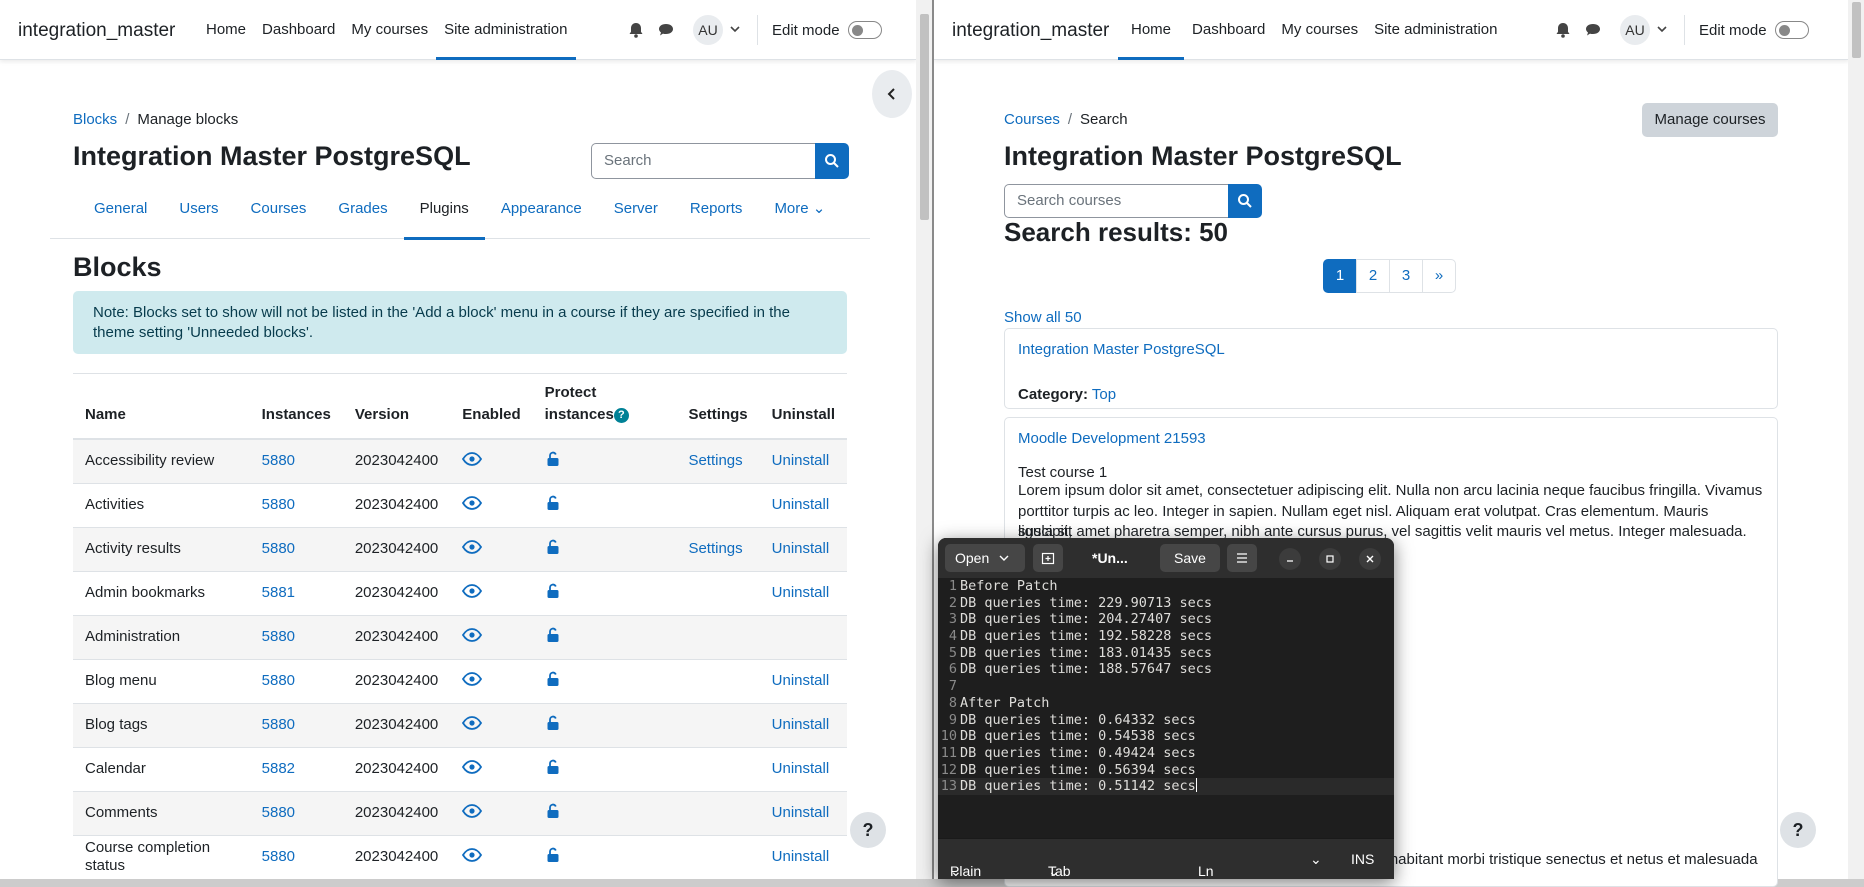 This screenshot has width=1864, height=887. I want to click on page-1: 1, so click(1340, 276).